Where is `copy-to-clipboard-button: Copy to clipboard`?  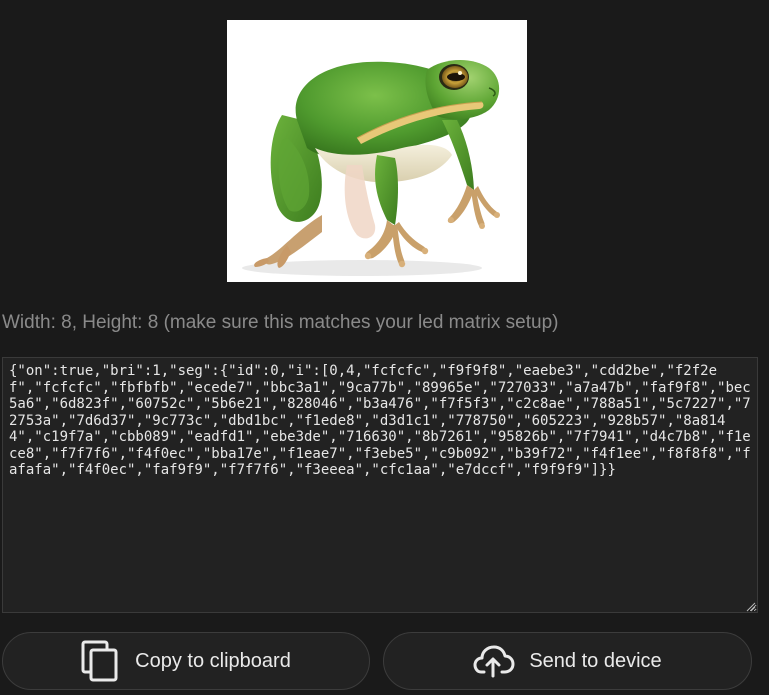
copy-to-clipboard-button: Copy to clipboard is located at coordinates (186, 661).